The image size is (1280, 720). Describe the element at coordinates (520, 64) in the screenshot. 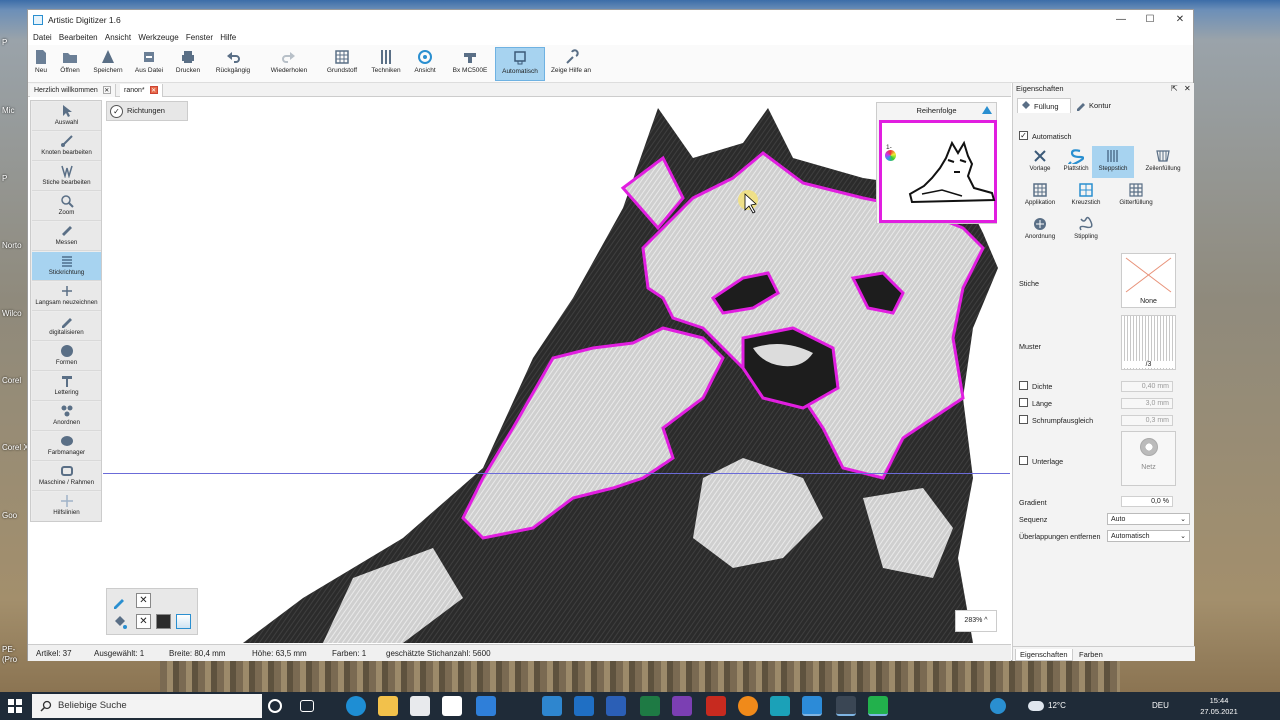

I see `auto-digitize-button: Automatisch` at that location.